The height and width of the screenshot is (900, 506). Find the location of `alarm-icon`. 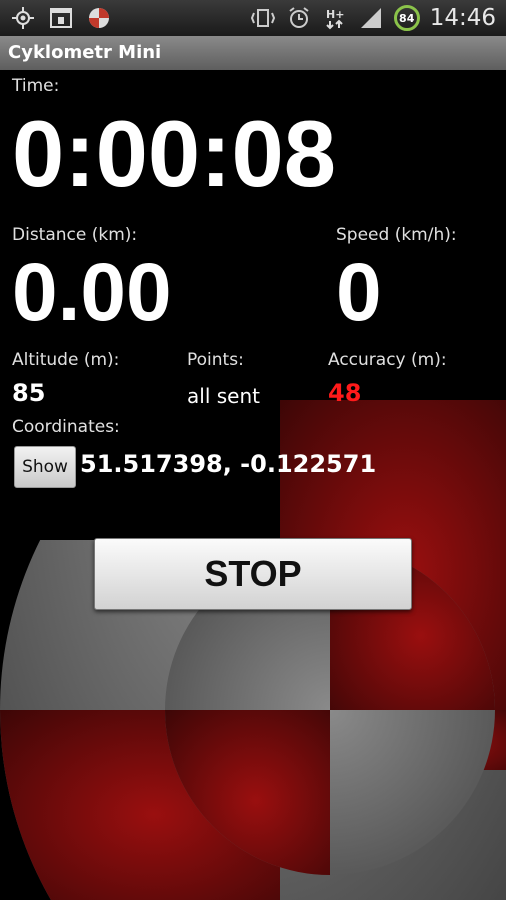

alarm-icon is located at coordinates (299, 18).